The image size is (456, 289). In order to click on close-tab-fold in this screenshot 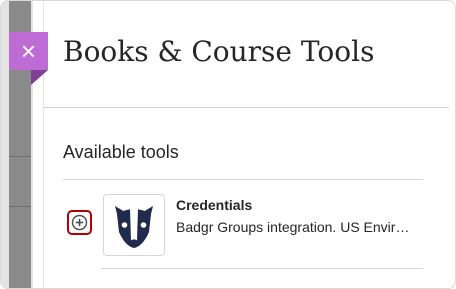, I will do `click(39, 77)`.